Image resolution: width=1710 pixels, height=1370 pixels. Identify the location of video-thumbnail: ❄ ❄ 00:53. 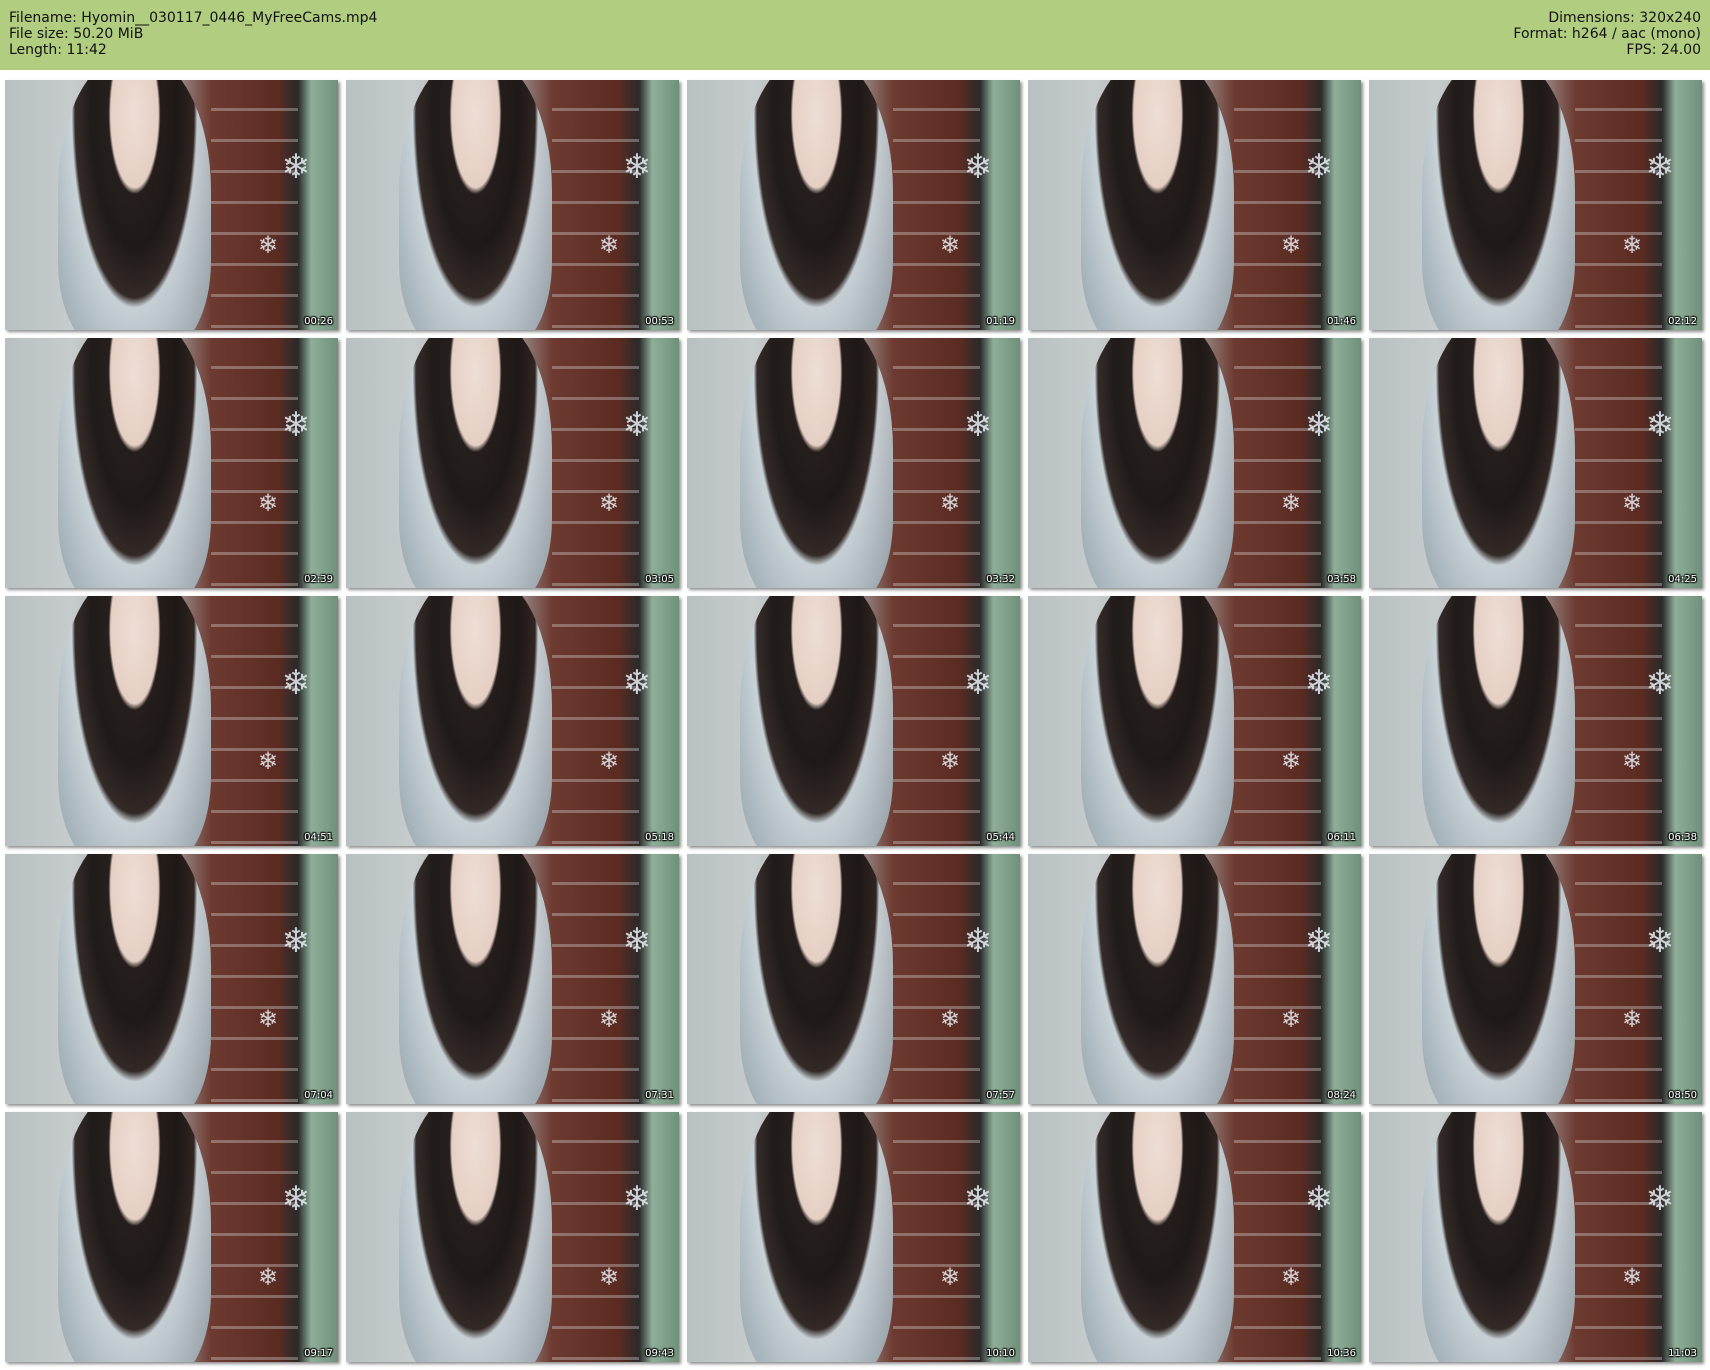
(512, 205).